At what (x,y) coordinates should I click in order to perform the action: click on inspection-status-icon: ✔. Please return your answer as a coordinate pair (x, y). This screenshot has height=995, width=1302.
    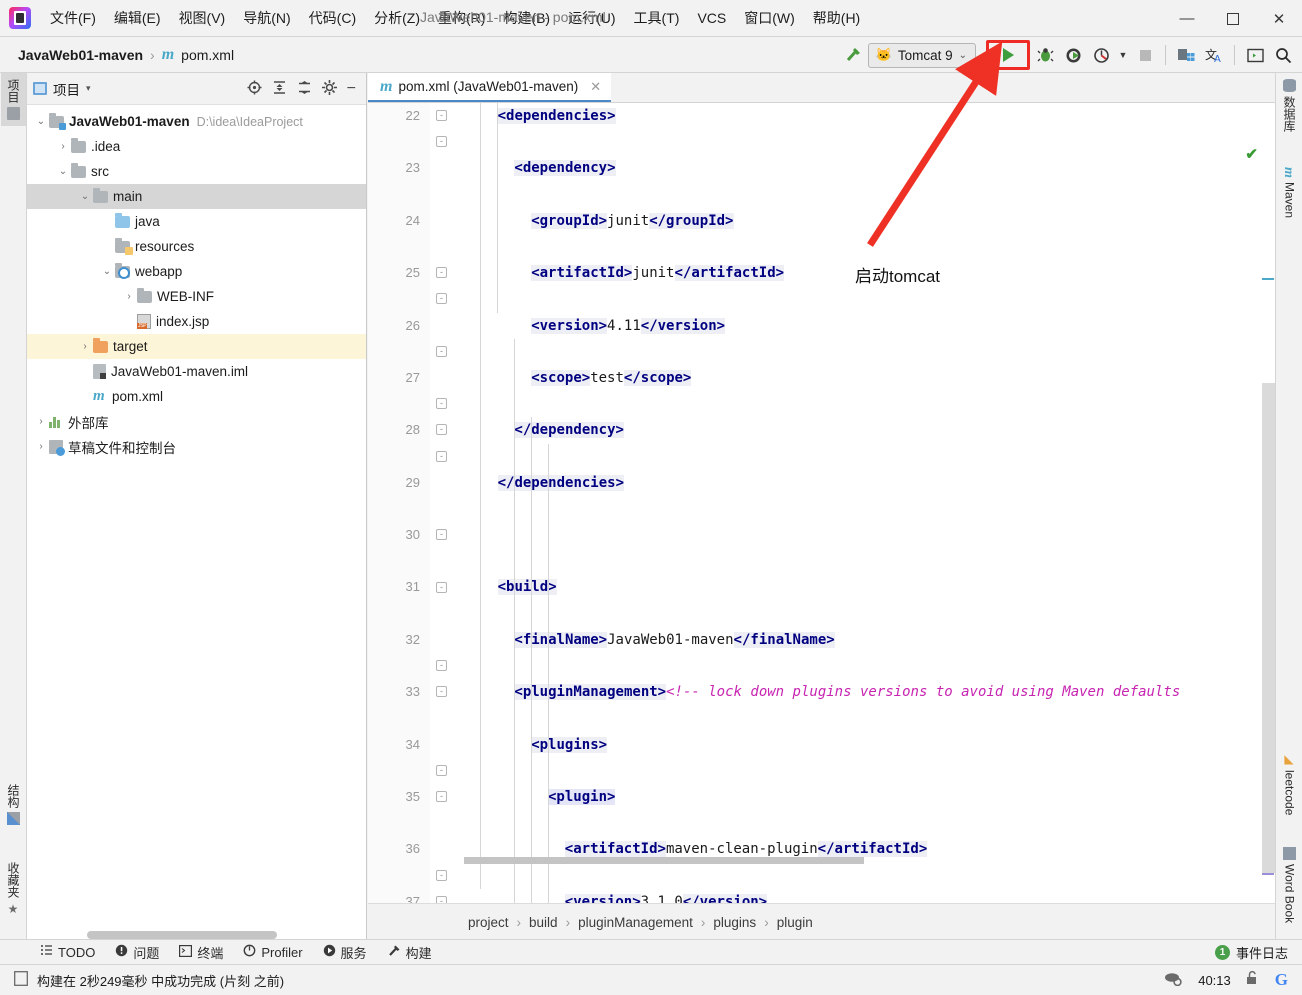
    Looking at the image, I should click on (1251, 154).